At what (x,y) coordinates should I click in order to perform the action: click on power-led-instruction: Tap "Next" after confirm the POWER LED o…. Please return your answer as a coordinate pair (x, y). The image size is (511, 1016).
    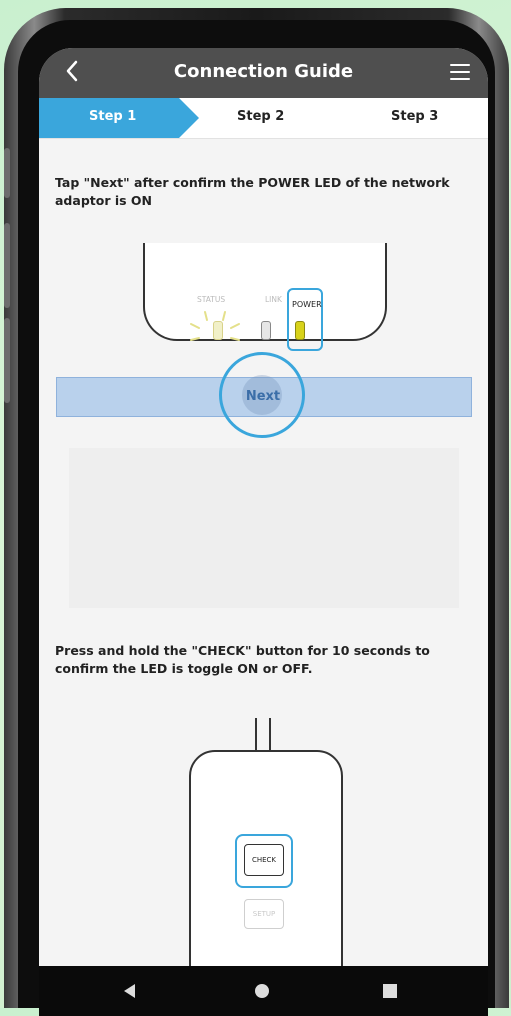
    Looking at the image, I should click on (252, 191).